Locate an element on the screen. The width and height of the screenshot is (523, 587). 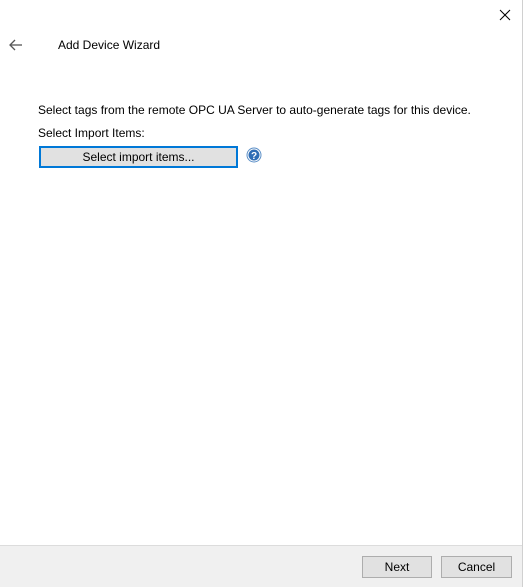
close-button is located at coordinates (505, 15).